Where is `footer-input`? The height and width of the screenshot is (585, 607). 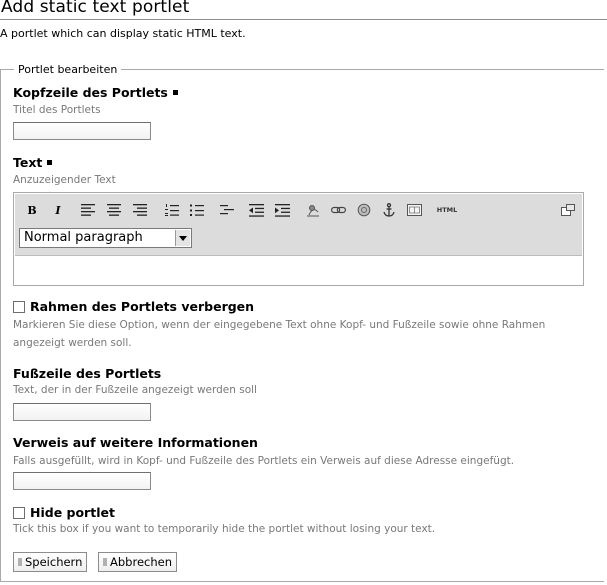
footer-input is located at coordinates (82, 412).